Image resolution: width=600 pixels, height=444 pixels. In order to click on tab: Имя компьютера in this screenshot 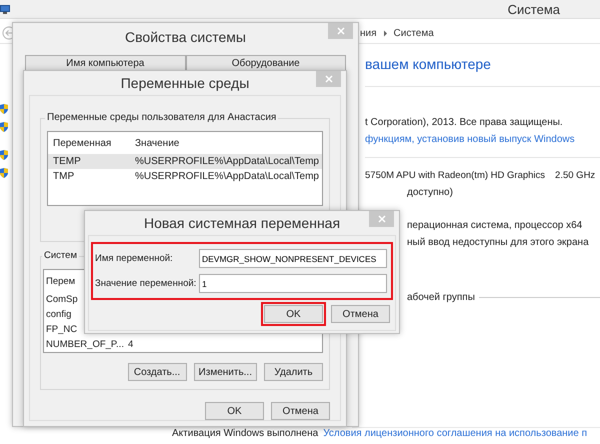, I will do `click(105, 63)`.